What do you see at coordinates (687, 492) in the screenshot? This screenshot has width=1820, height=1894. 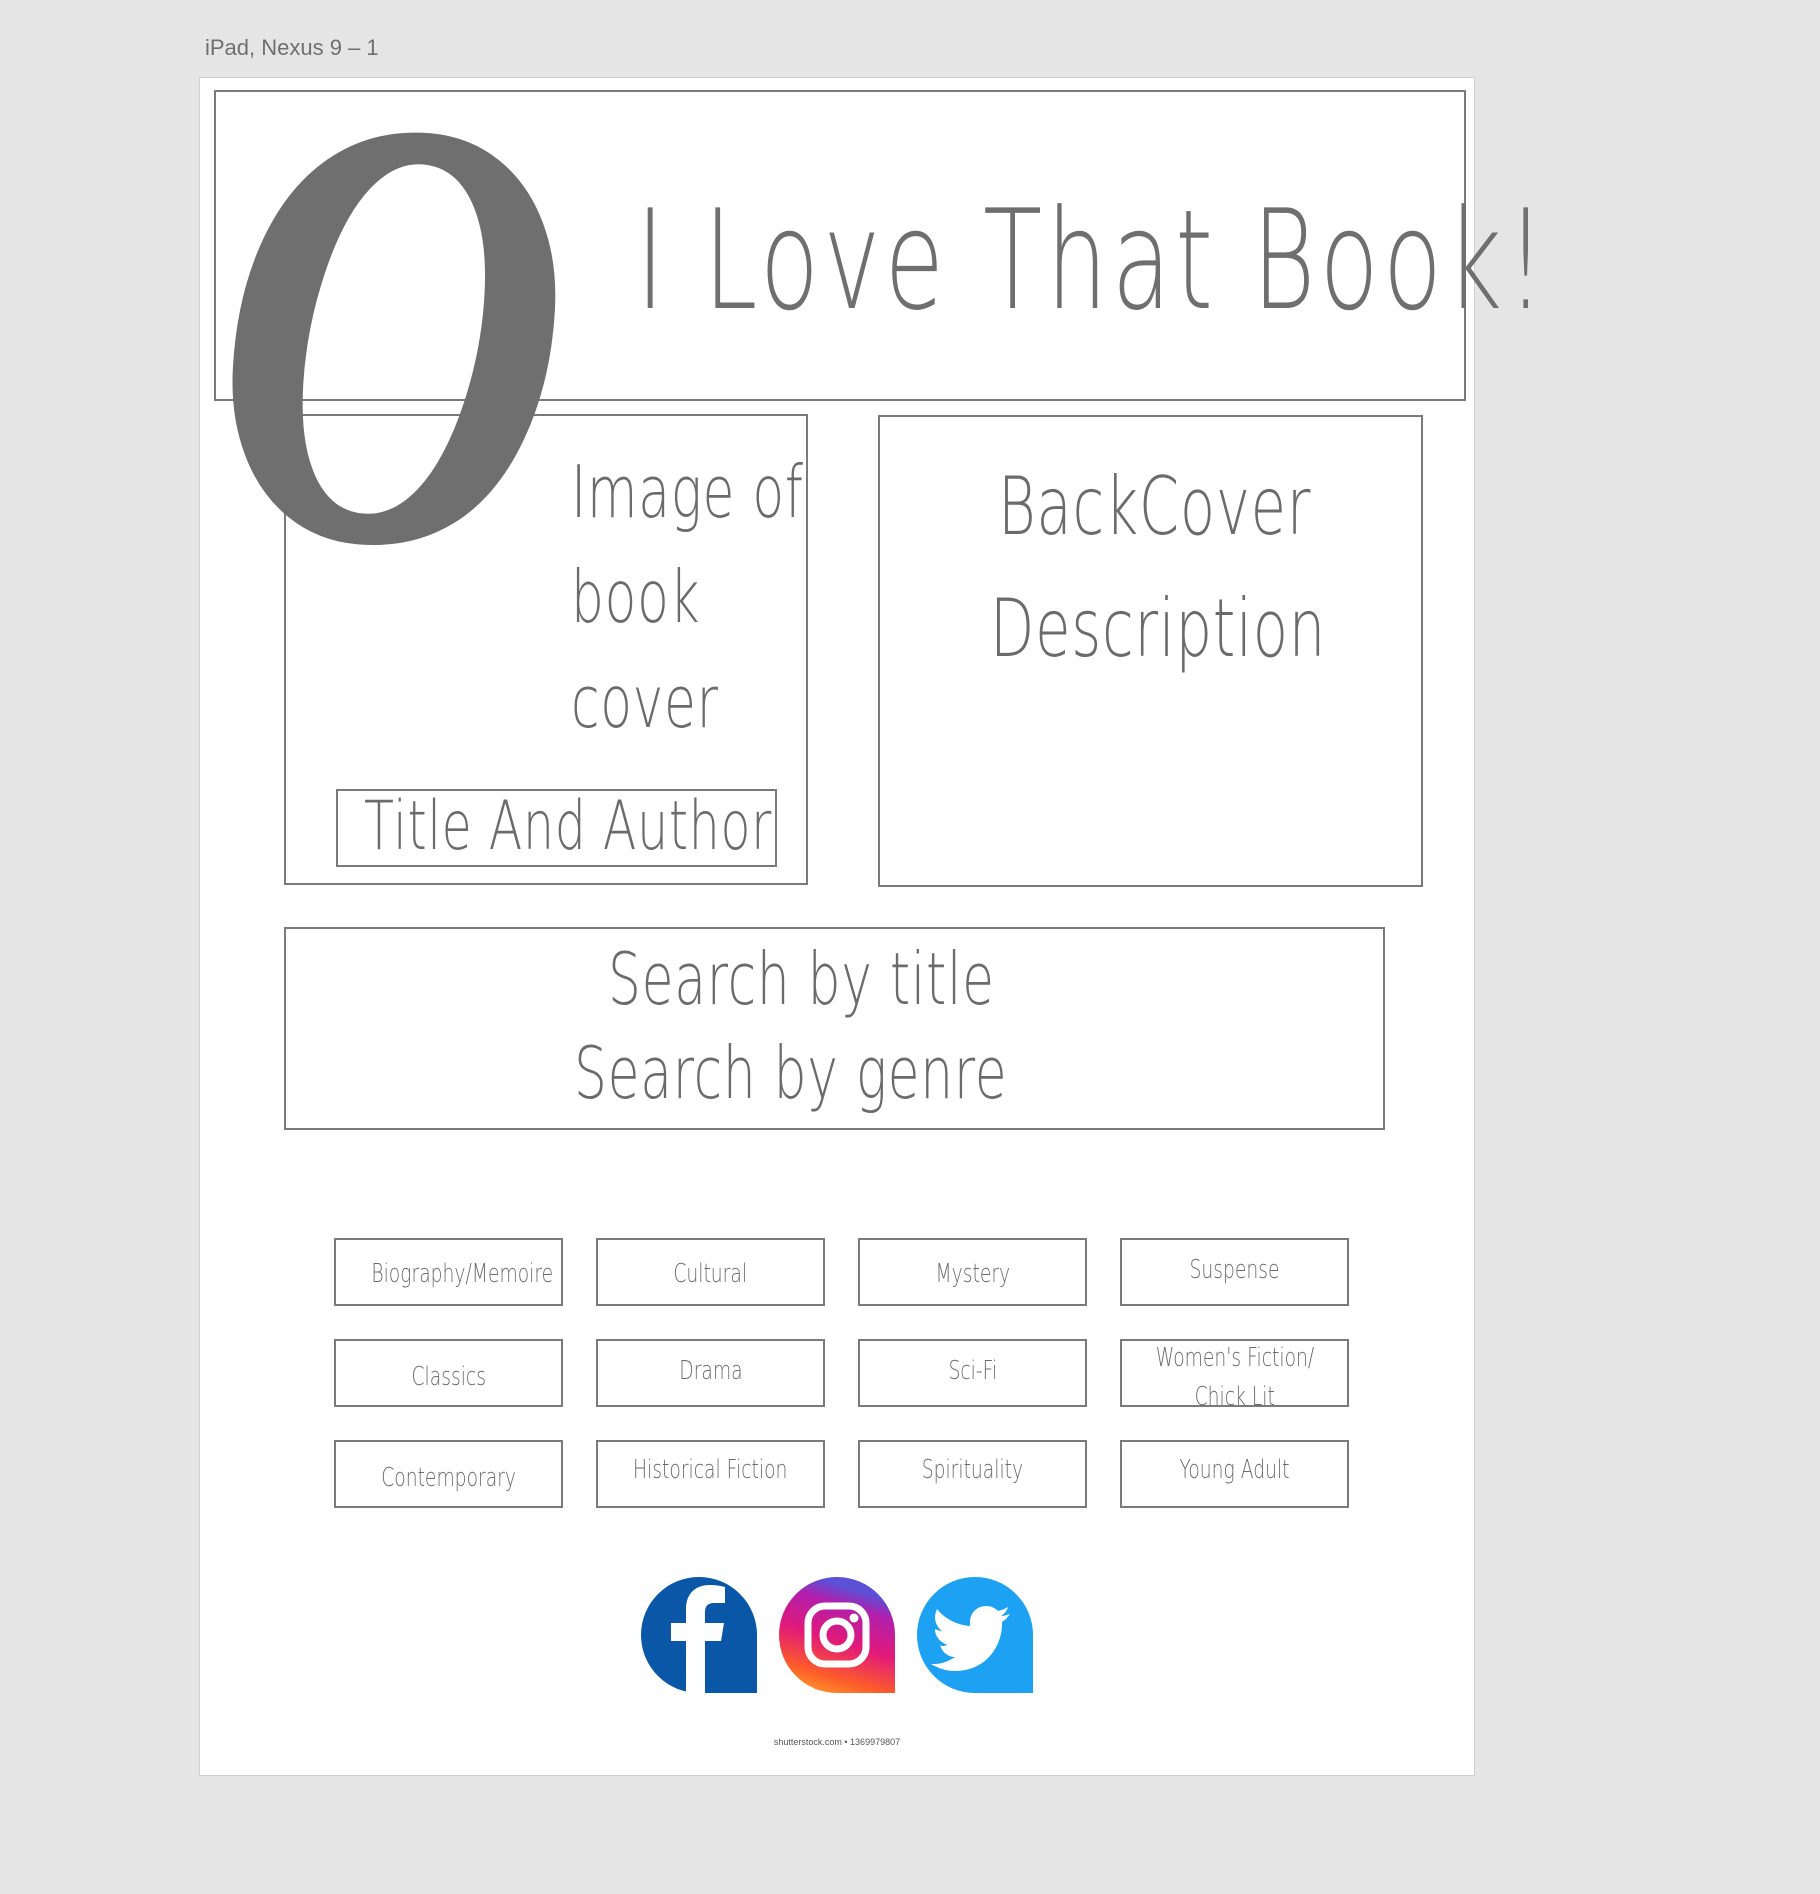 I see `cover-line-1: Image of` at bounding box center [687, 492].